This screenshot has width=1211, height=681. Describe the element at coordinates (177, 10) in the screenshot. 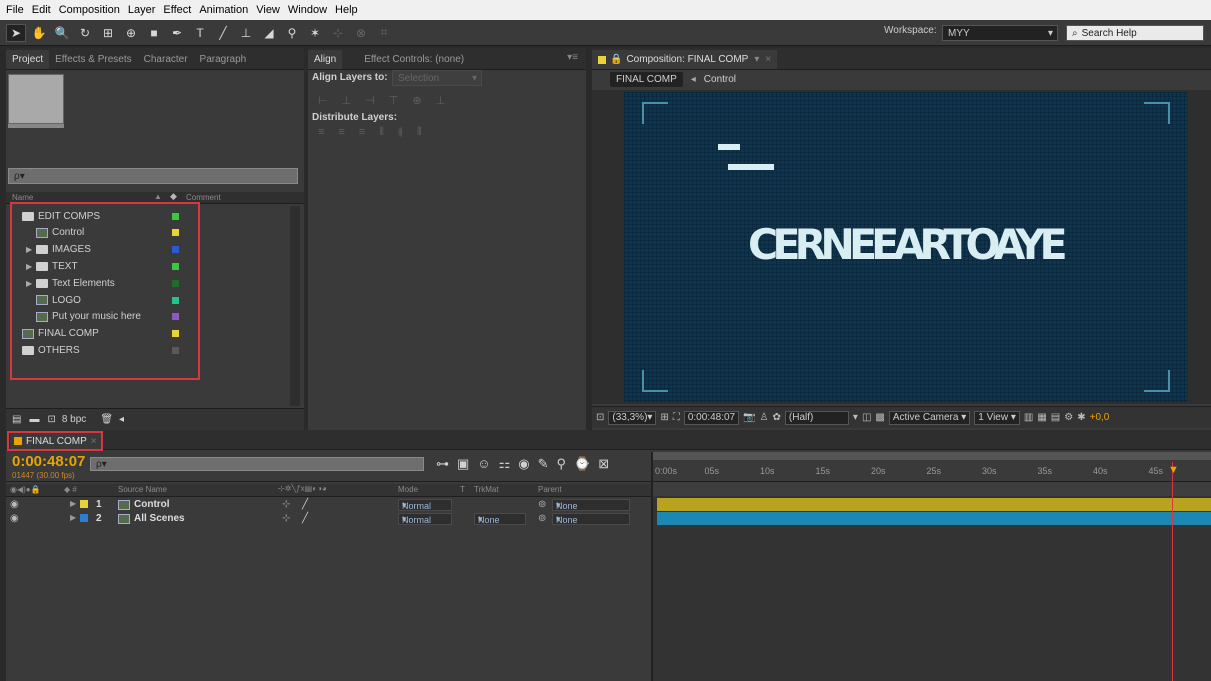

I see `menu-effect: Effect` at that location.